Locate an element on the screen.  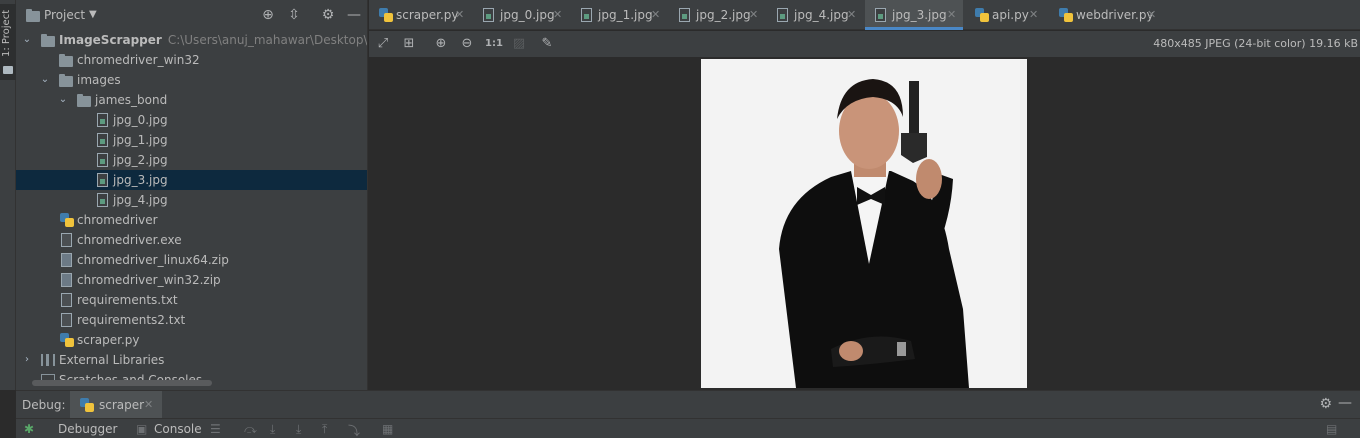
step-out-icon: ⤒ is located at coordinates (324, 429).